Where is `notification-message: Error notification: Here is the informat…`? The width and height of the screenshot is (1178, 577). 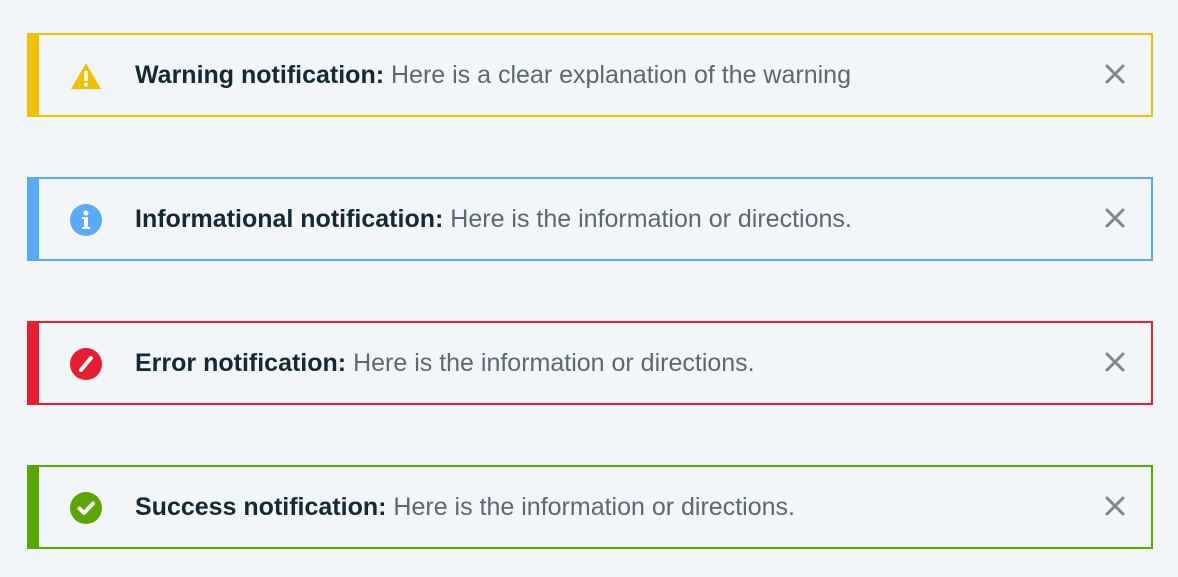 notification-message: Error notification: Here is the informat… is located at coordinates (445, 363).